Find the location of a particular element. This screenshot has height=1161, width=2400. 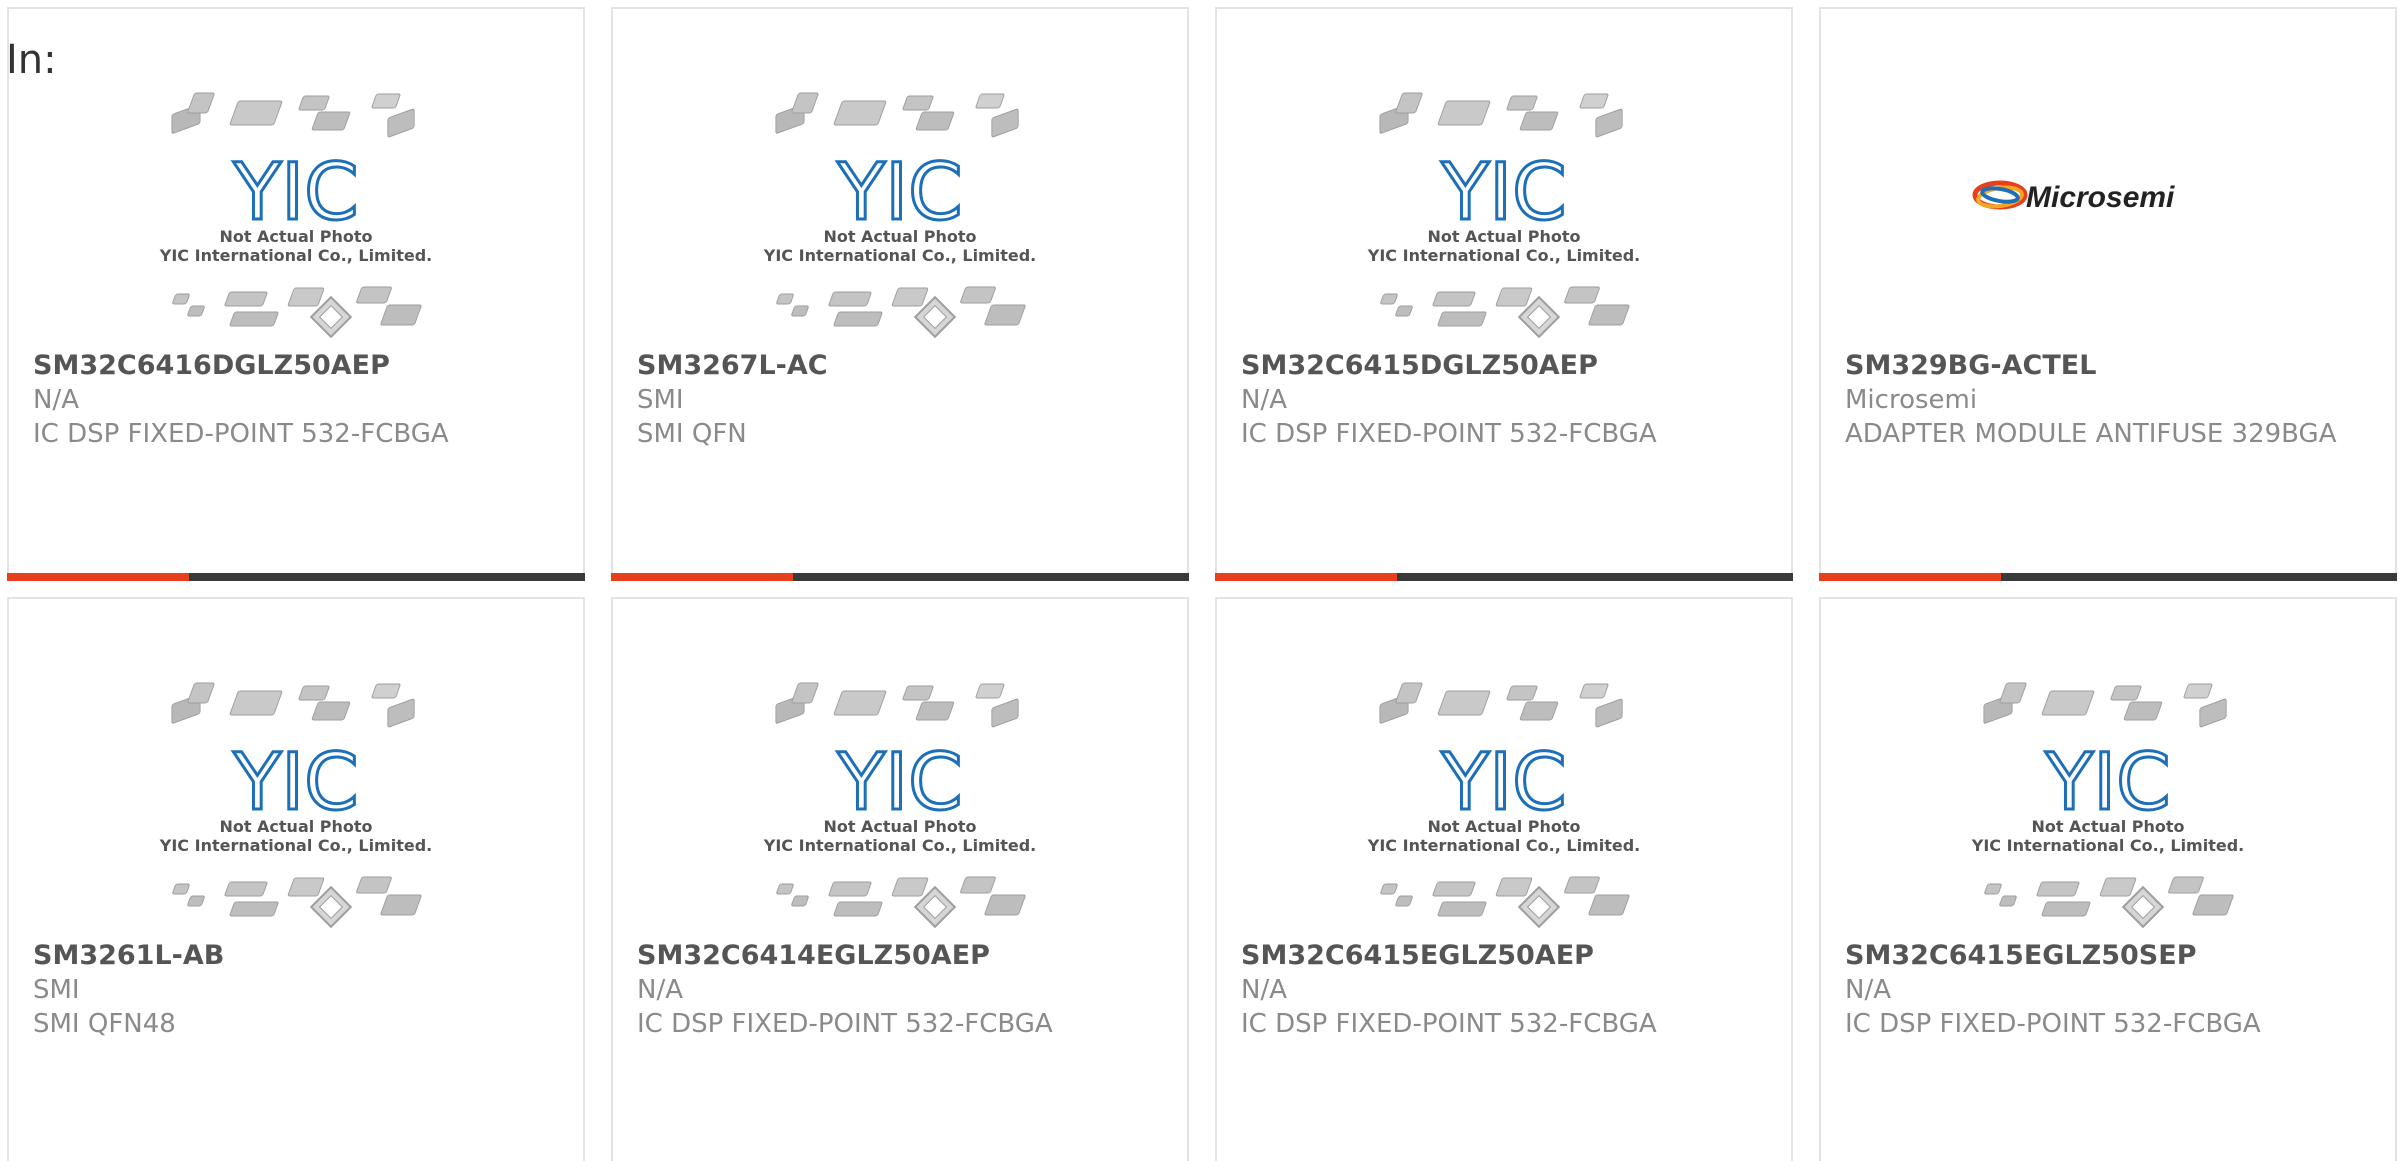

description: ADAPTER MODULE ANTIFUSE 329BGA is located at coordinates (2091, 434).